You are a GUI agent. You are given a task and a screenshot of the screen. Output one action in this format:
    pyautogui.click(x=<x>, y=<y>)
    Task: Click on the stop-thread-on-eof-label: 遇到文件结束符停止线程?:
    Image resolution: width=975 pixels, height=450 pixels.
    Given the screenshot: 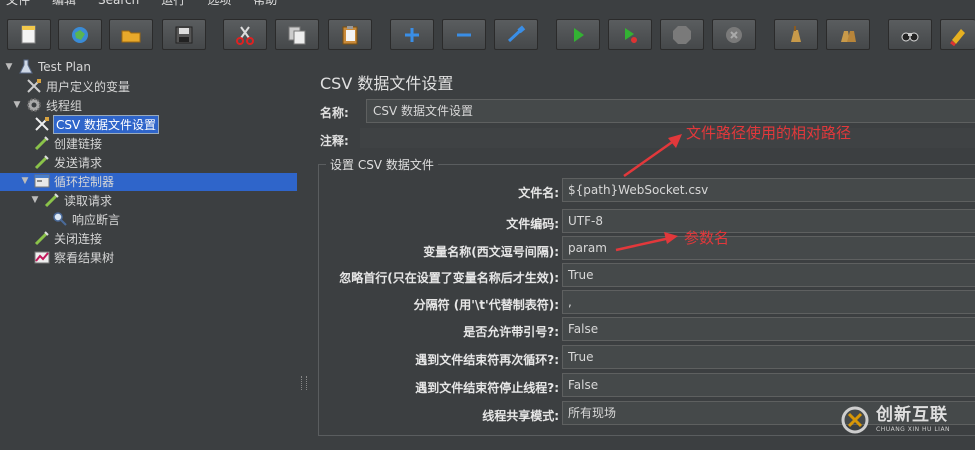 What is the action you would take?
    pyautogui.click(x=487, y=388)
    